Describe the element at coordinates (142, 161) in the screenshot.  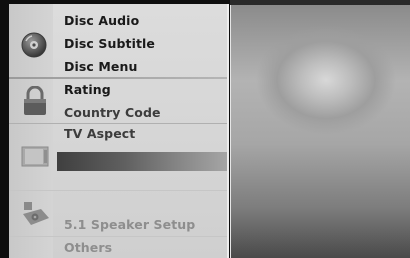
I see `selection-highlight` at that location.